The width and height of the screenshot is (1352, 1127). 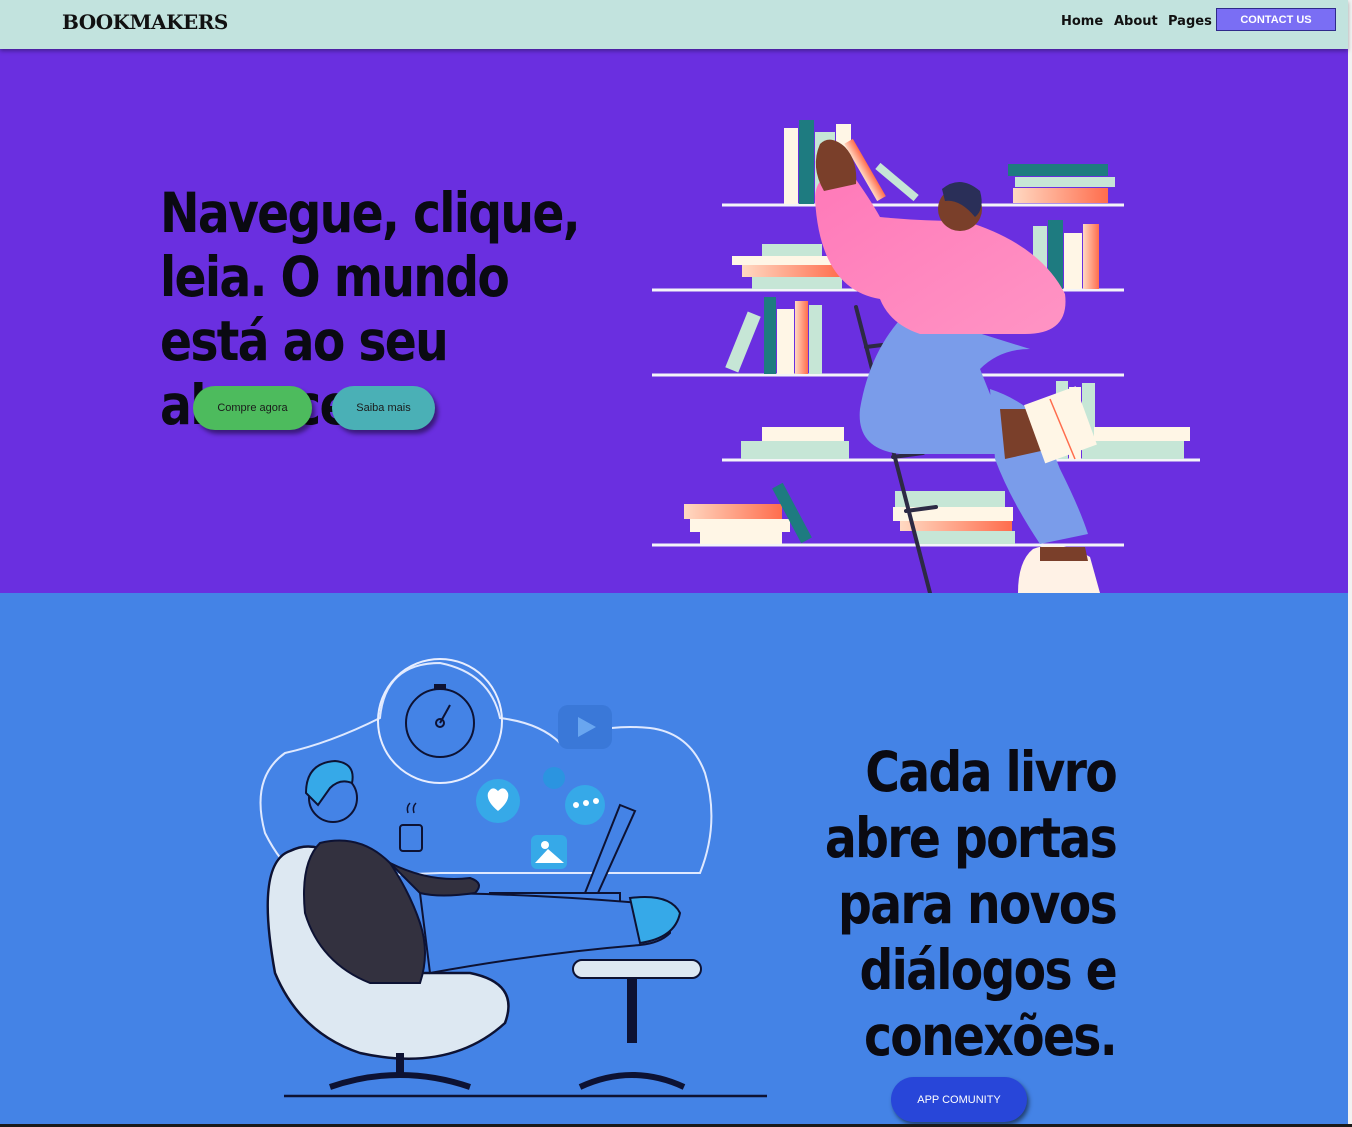 I want to click on buy-now-button: Compre agora, so click(x=252, y=408).